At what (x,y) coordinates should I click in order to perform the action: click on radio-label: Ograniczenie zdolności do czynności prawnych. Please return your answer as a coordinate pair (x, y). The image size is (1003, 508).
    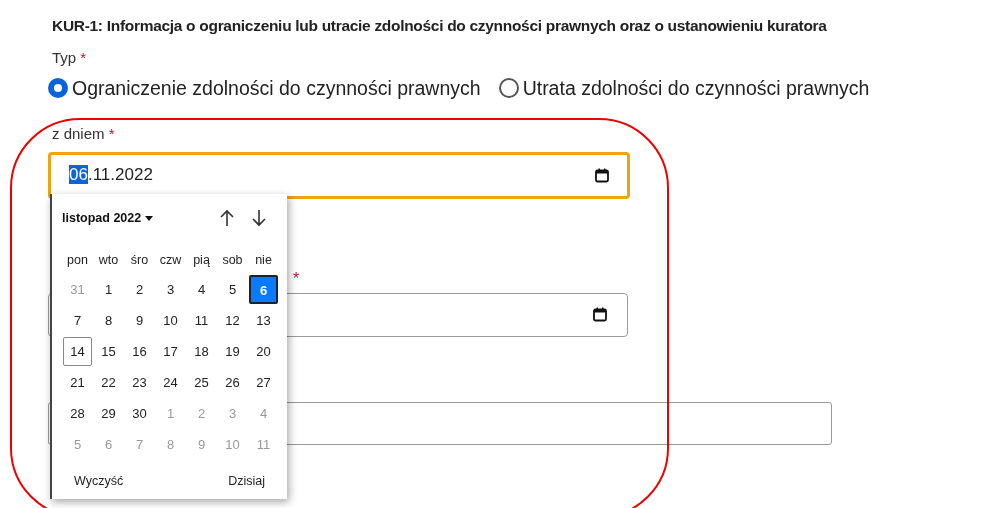
    Looking at the image, I should click on (276, 88).